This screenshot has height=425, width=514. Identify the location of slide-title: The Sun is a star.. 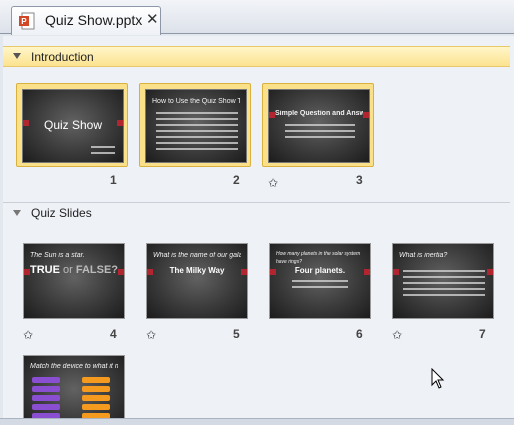
(57, 255).